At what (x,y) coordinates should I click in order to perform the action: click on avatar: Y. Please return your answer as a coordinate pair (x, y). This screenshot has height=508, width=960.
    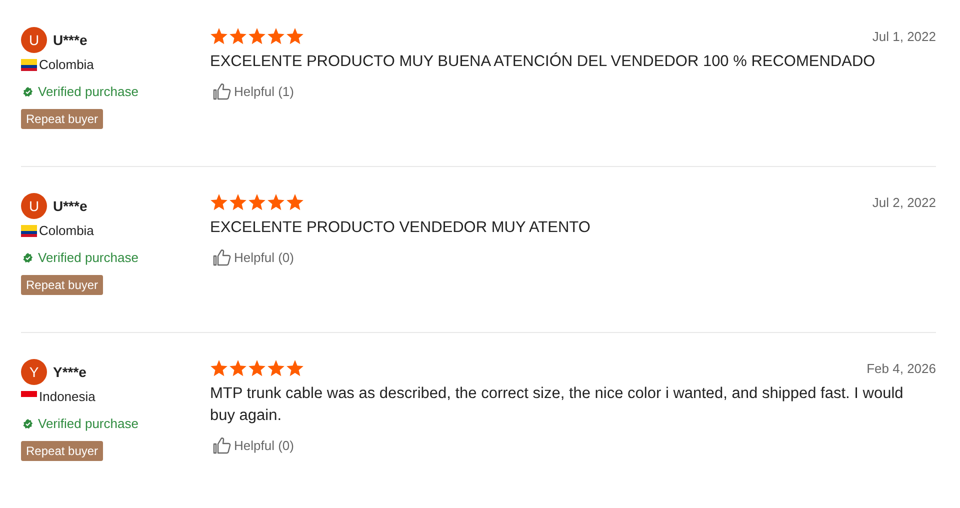
    Looking at the image, I should click on (34, 372).